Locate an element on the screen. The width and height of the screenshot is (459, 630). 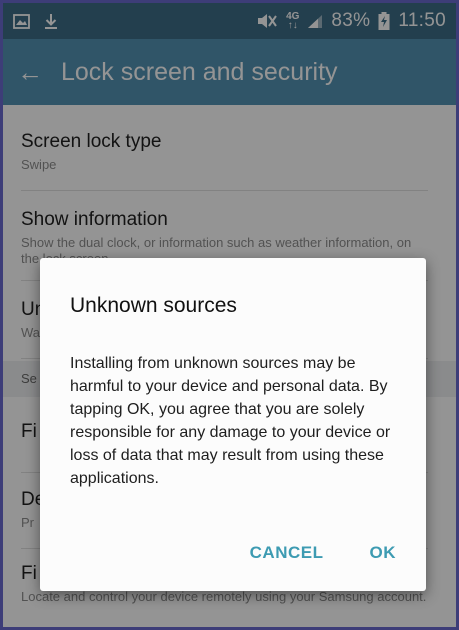
dialog-title: Unknown sources is located at coordinates (153, 305).